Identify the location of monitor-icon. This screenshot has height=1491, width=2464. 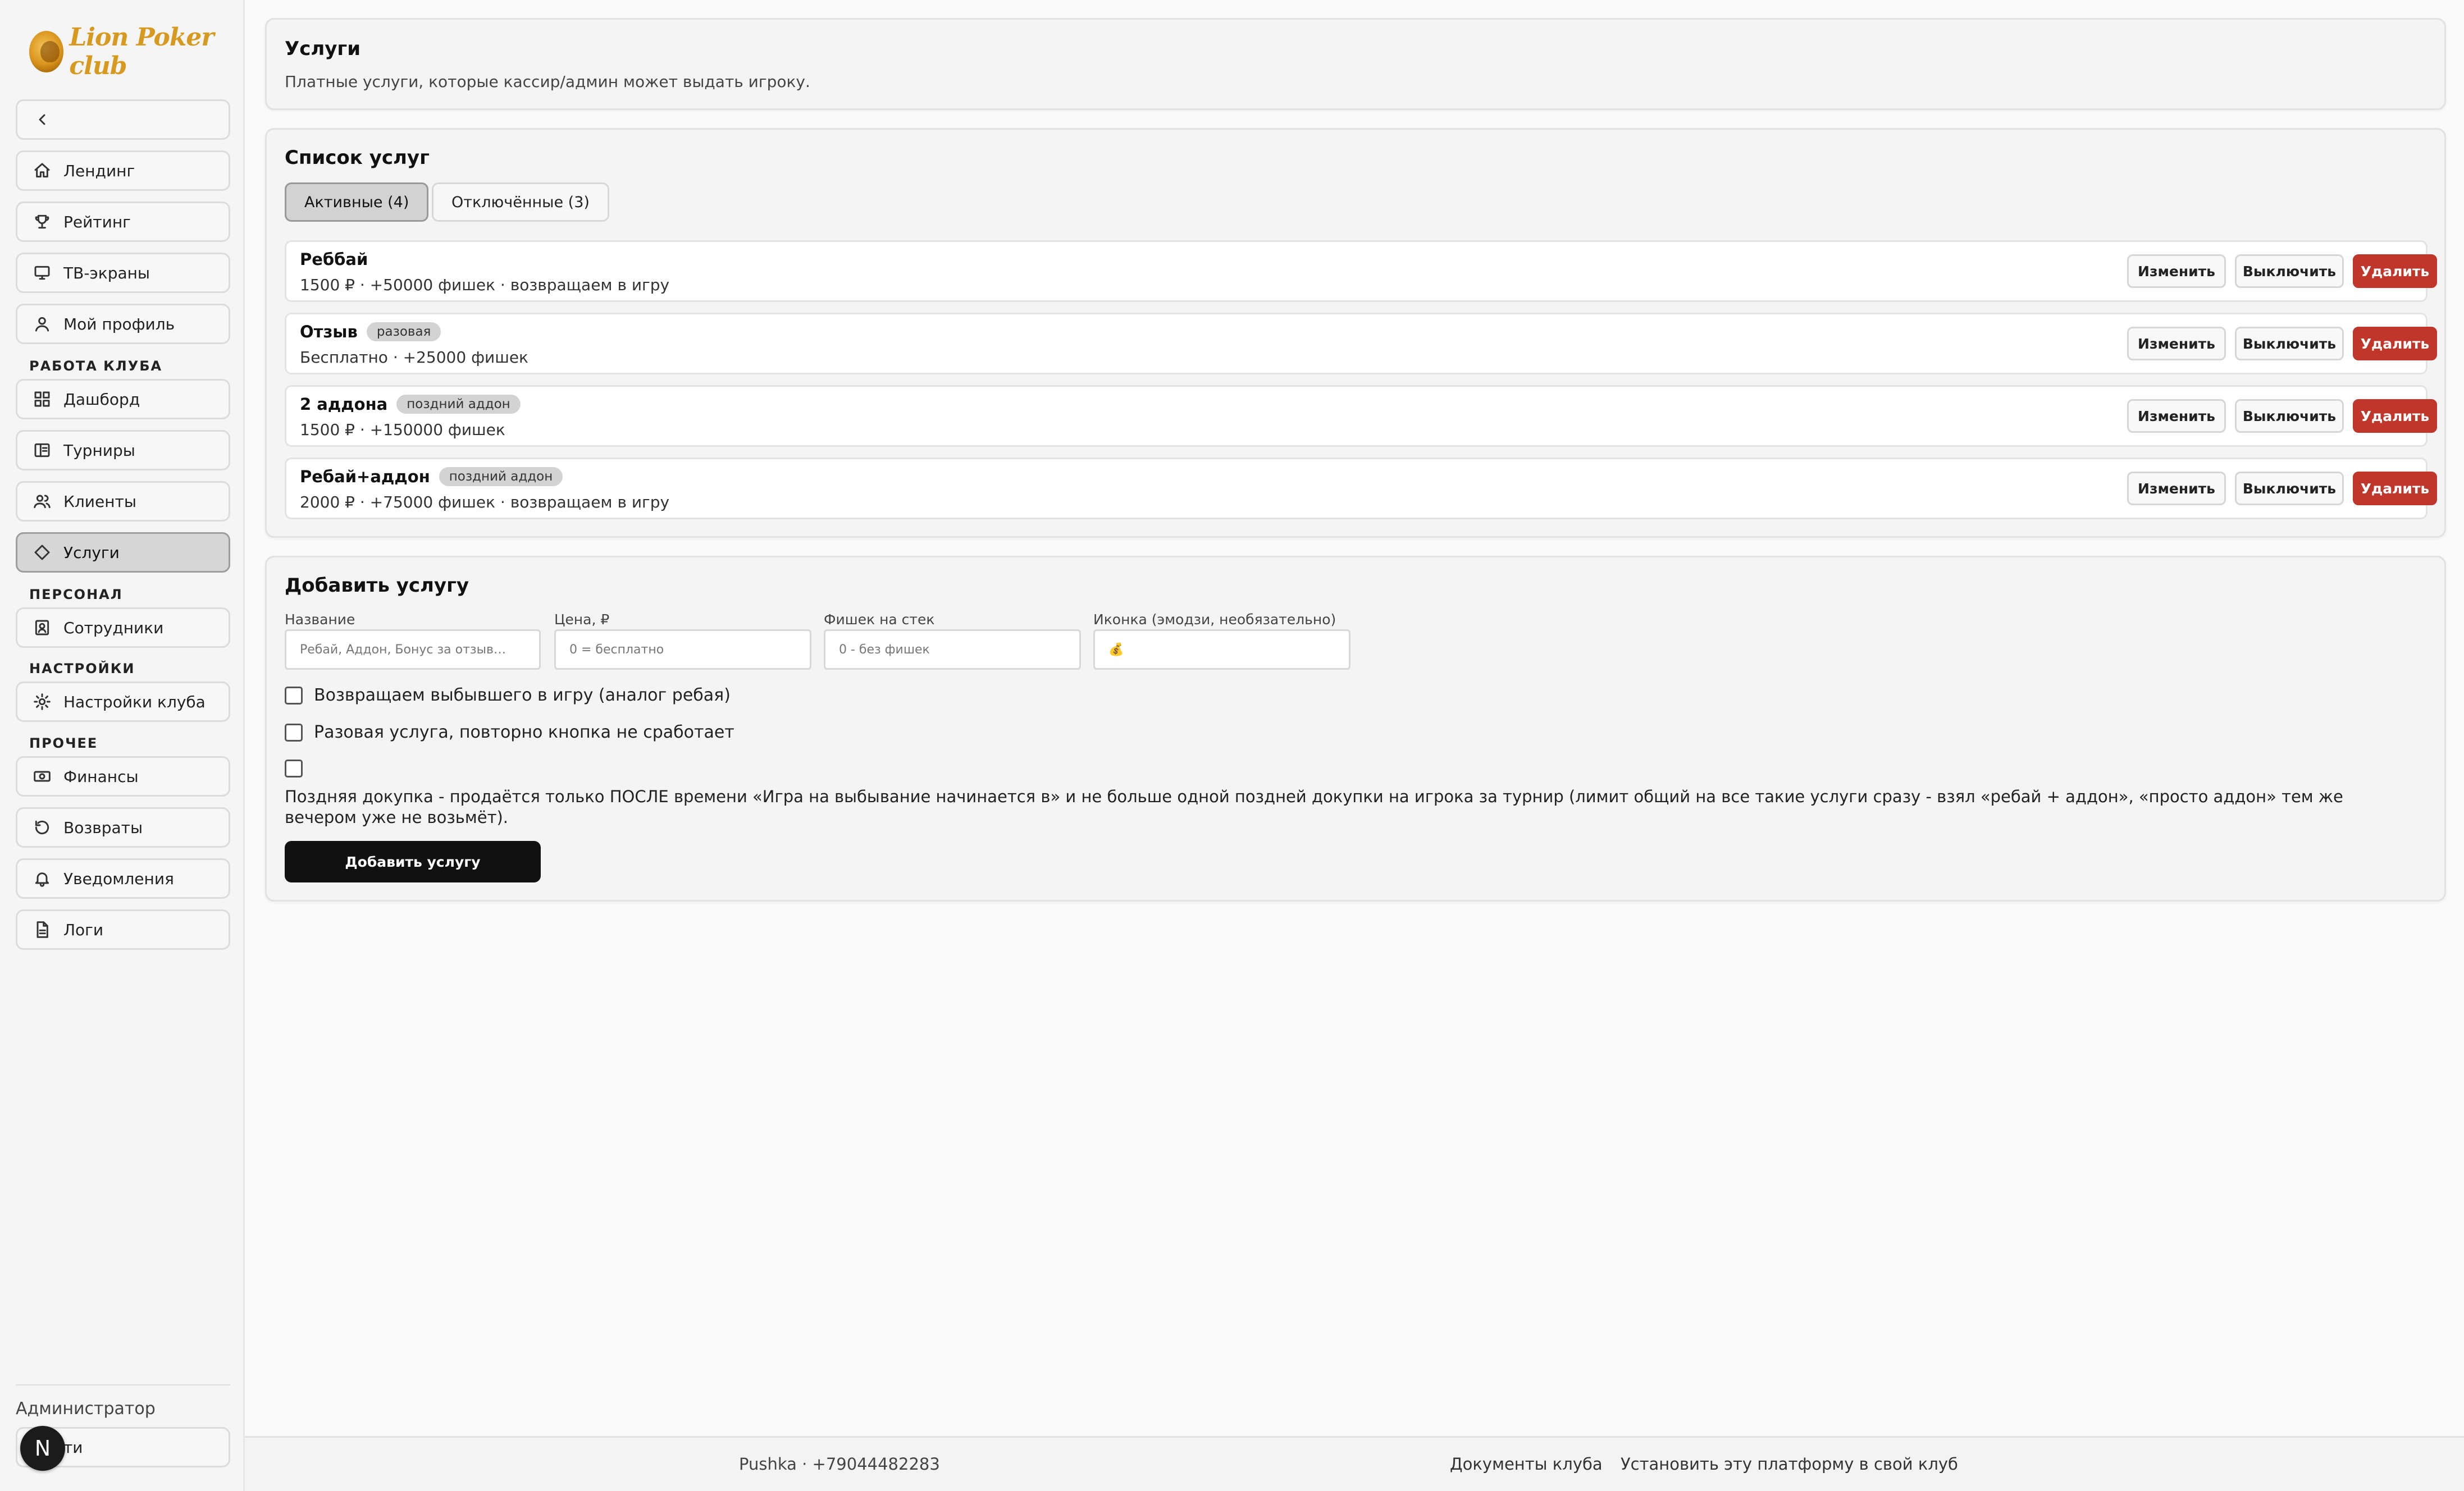
(42, 273).